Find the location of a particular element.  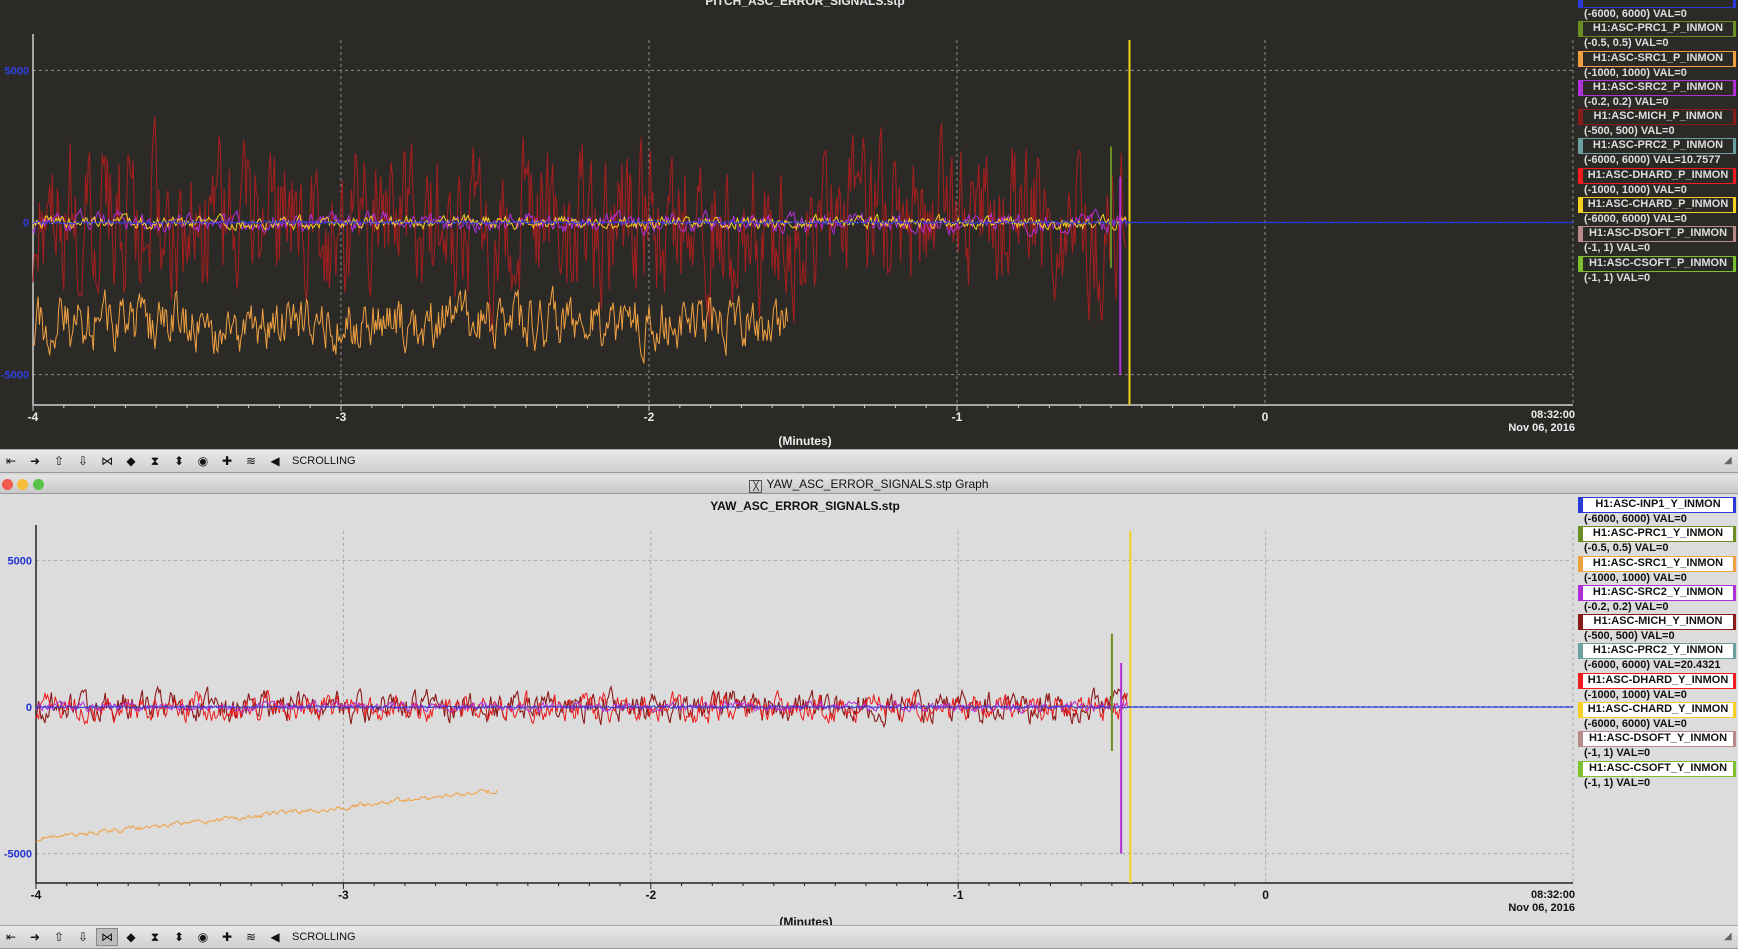

legend-channel-name: H1:ASC-SRC2_Y_INMON is located at coordinates (1657, 592).